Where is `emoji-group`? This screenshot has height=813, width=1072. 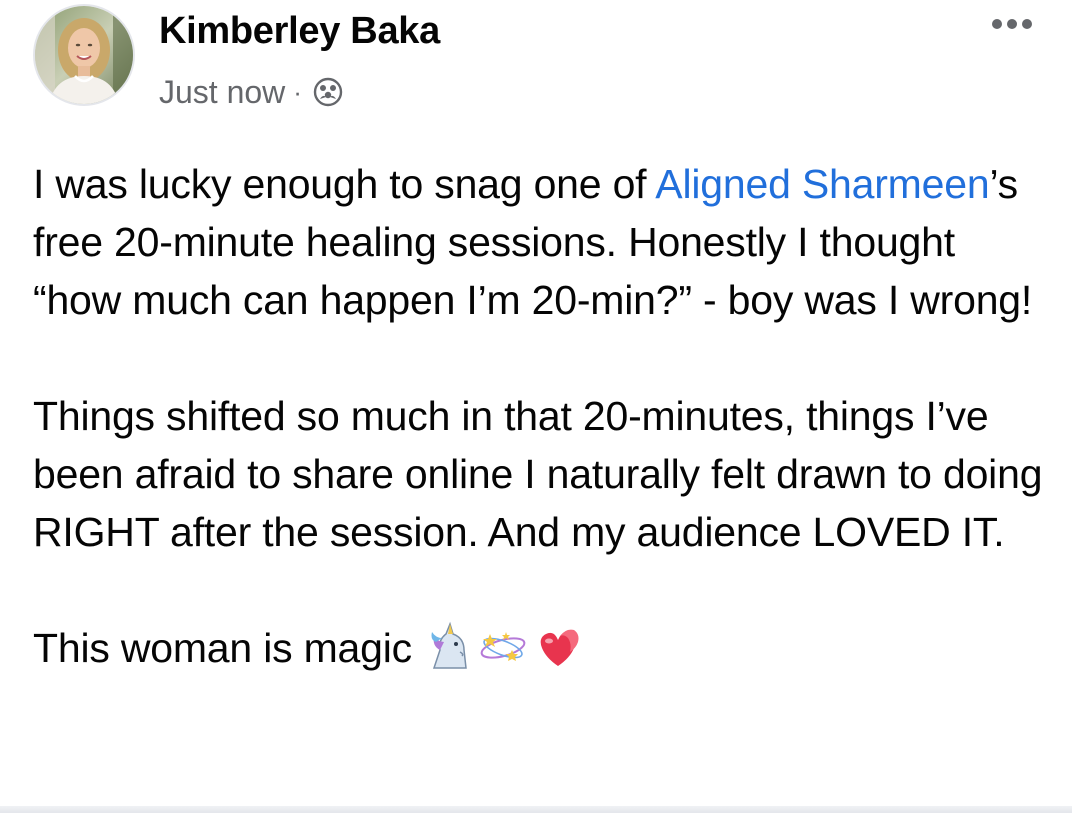
emoji-group is located at coordinates (503, 647).